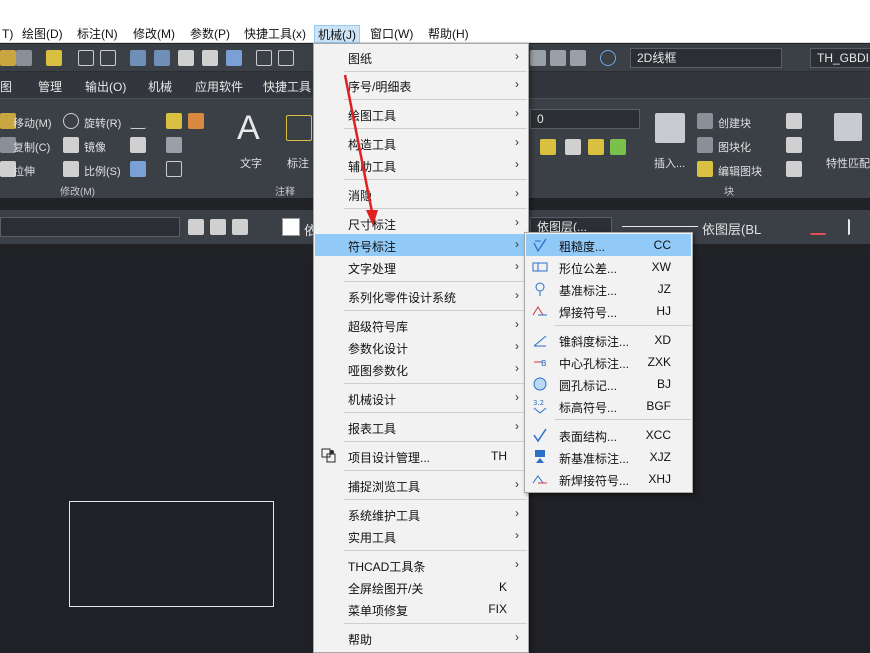 The height and width of the screenshot is (653, 870). Describe the element at coordinates (86, 58) in the screenshot. I see `undo-icon` at that location.